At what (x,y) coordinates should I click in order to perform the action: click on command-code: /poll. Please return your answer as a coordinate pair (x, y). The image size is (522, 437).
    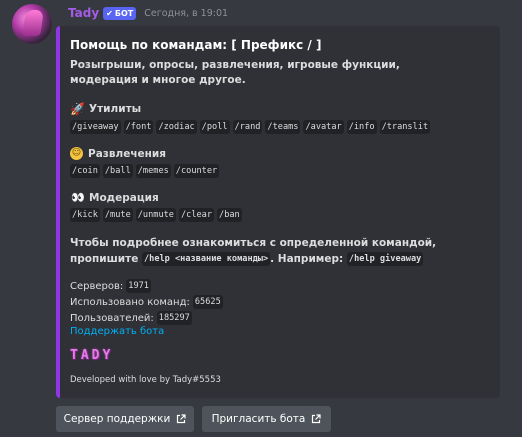
    Looking at the image, I should click on (214, 127).